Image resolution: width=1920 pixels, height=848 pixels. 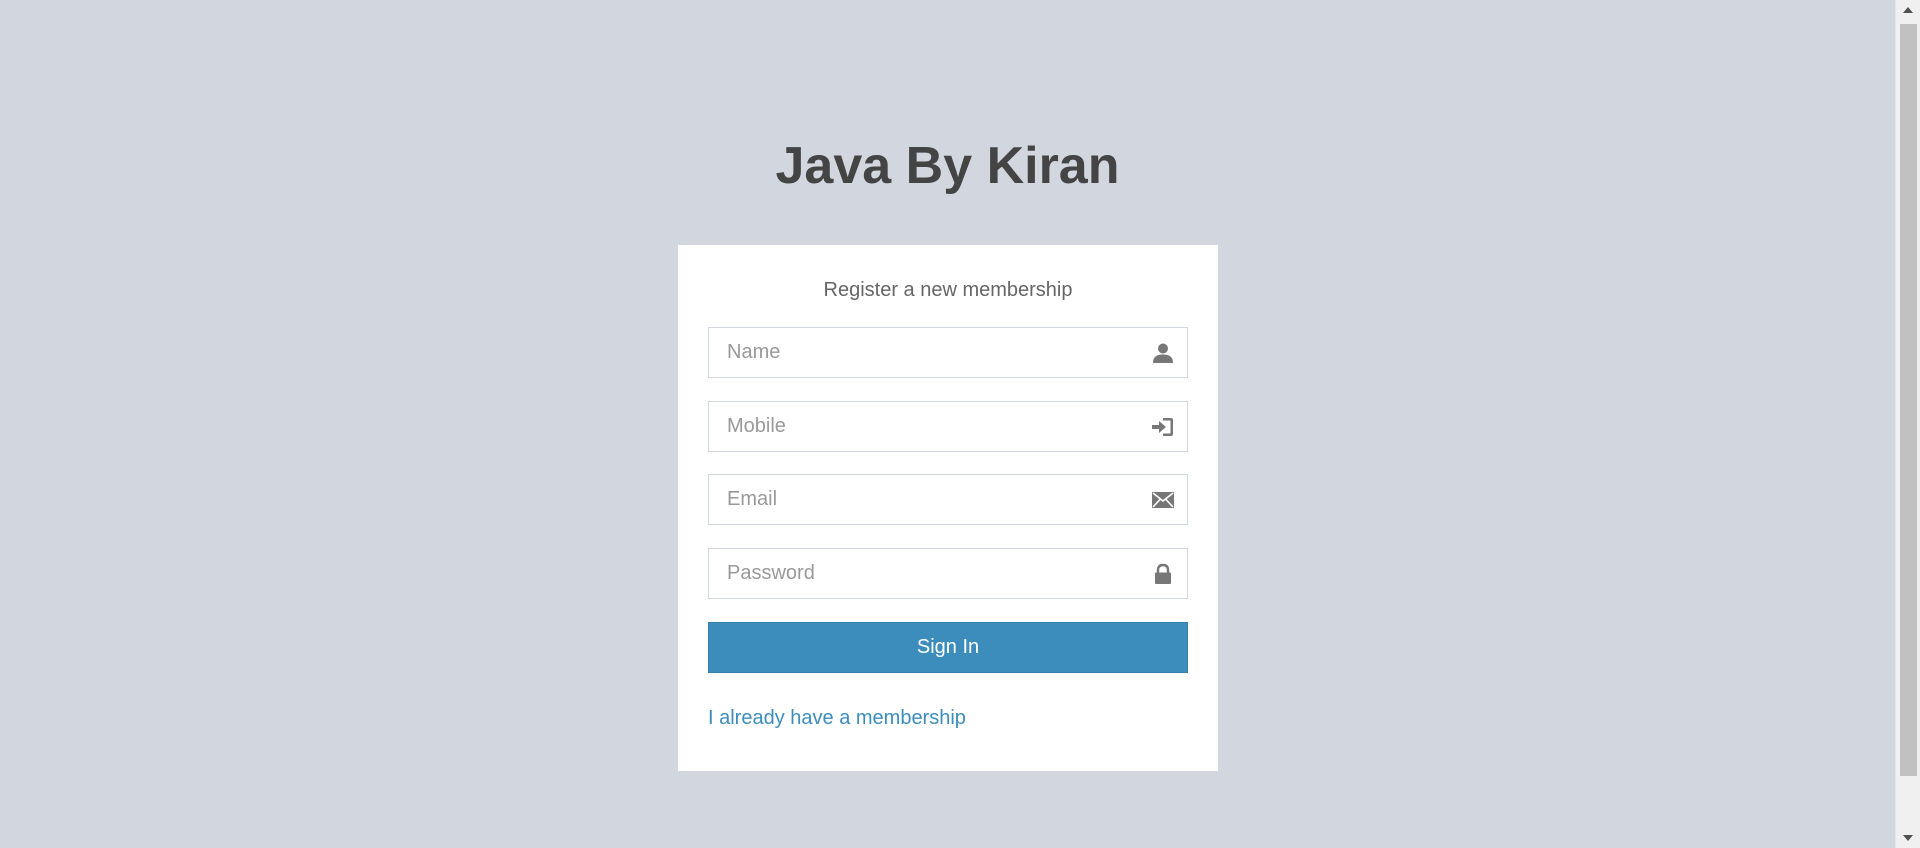 I want to click on name-input, so click(x=918, y=352).